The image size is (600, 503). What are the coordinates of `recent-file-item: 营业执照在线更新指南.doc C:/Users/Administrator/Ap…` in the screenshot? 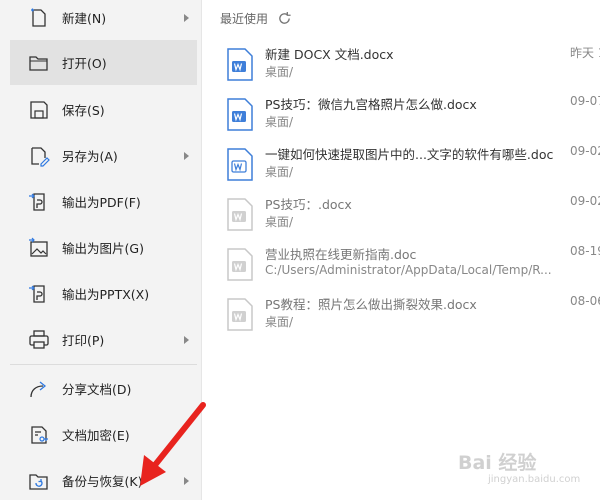 It's located at (410, 268).